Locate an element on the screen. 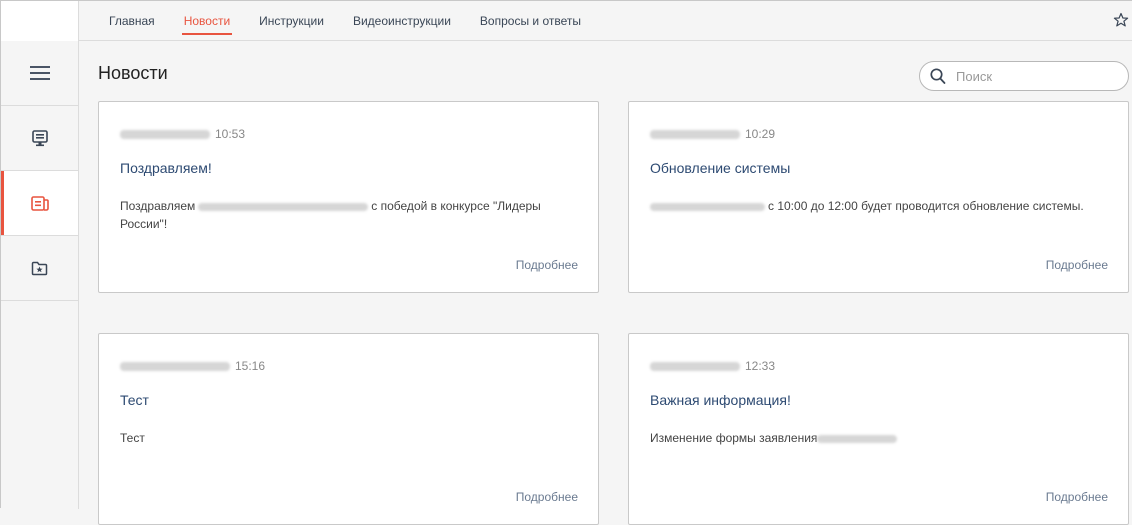 The image size is (1132, 525). search-box is located at coordinates (1024, 76).